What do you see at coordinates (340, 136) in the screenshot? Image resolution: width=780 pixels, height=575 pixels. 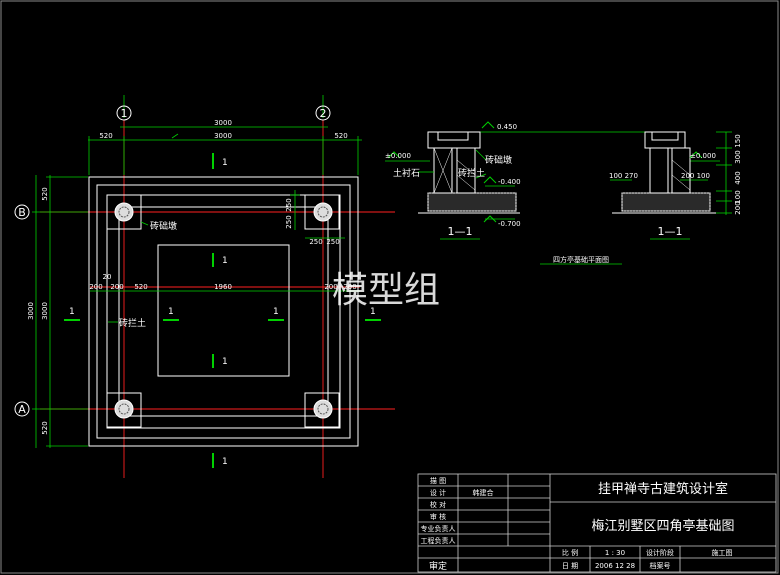 I see `dim-top-right: 520` at bounding box center [340, 136].